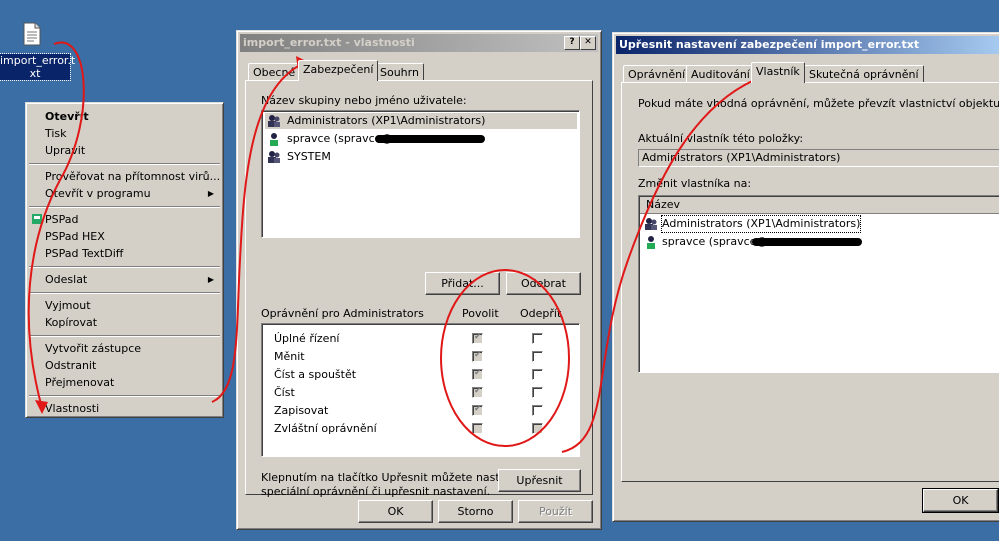 This screenshot has width=999, height=541. I want to click on tab-security: Zabezpečení, so click(338, 70).